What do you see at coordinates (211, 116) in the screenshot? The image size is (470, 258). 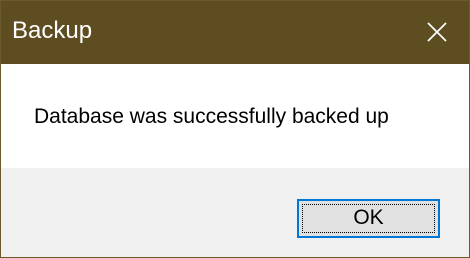 I see `message-text: Database was successfully backed up` at bounding box center [211, 116].